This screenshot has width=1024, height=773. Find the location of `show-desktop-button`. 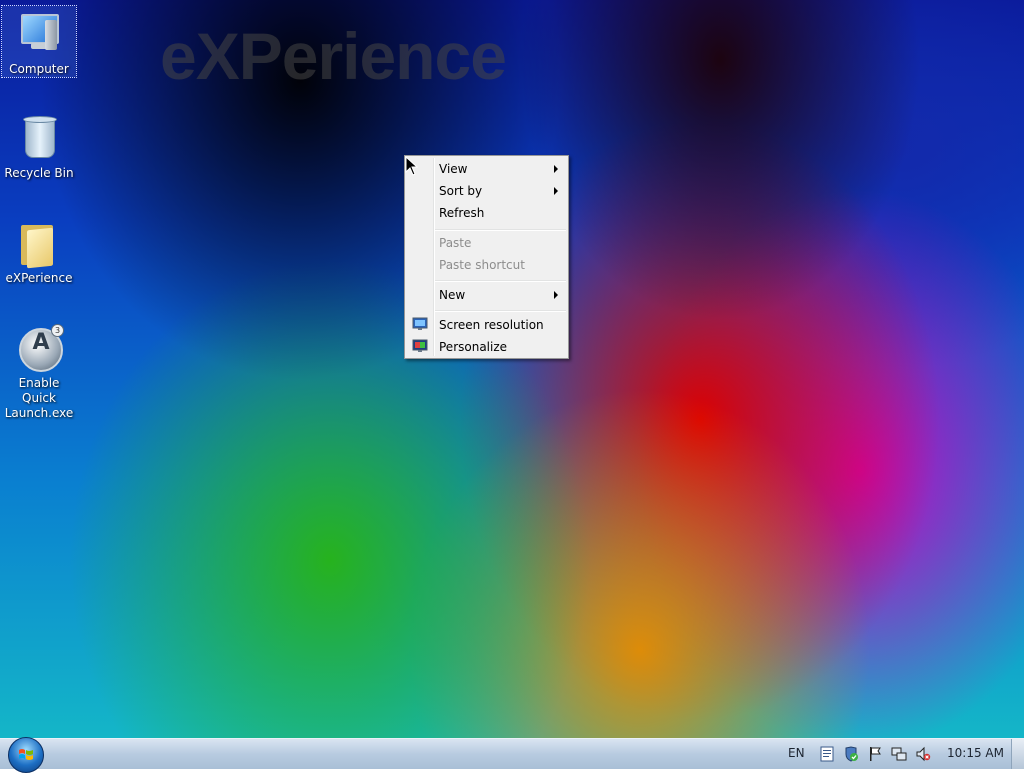

show-desktop-button is located at coordinates (1017, 754).